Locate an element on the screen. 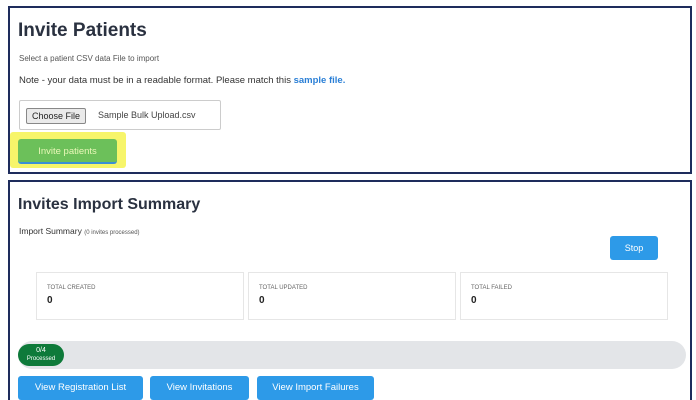 Image resolution: width=696 pixels, height=400 pixels. progress-count: 0/4 is located at coordinates (41, 350).